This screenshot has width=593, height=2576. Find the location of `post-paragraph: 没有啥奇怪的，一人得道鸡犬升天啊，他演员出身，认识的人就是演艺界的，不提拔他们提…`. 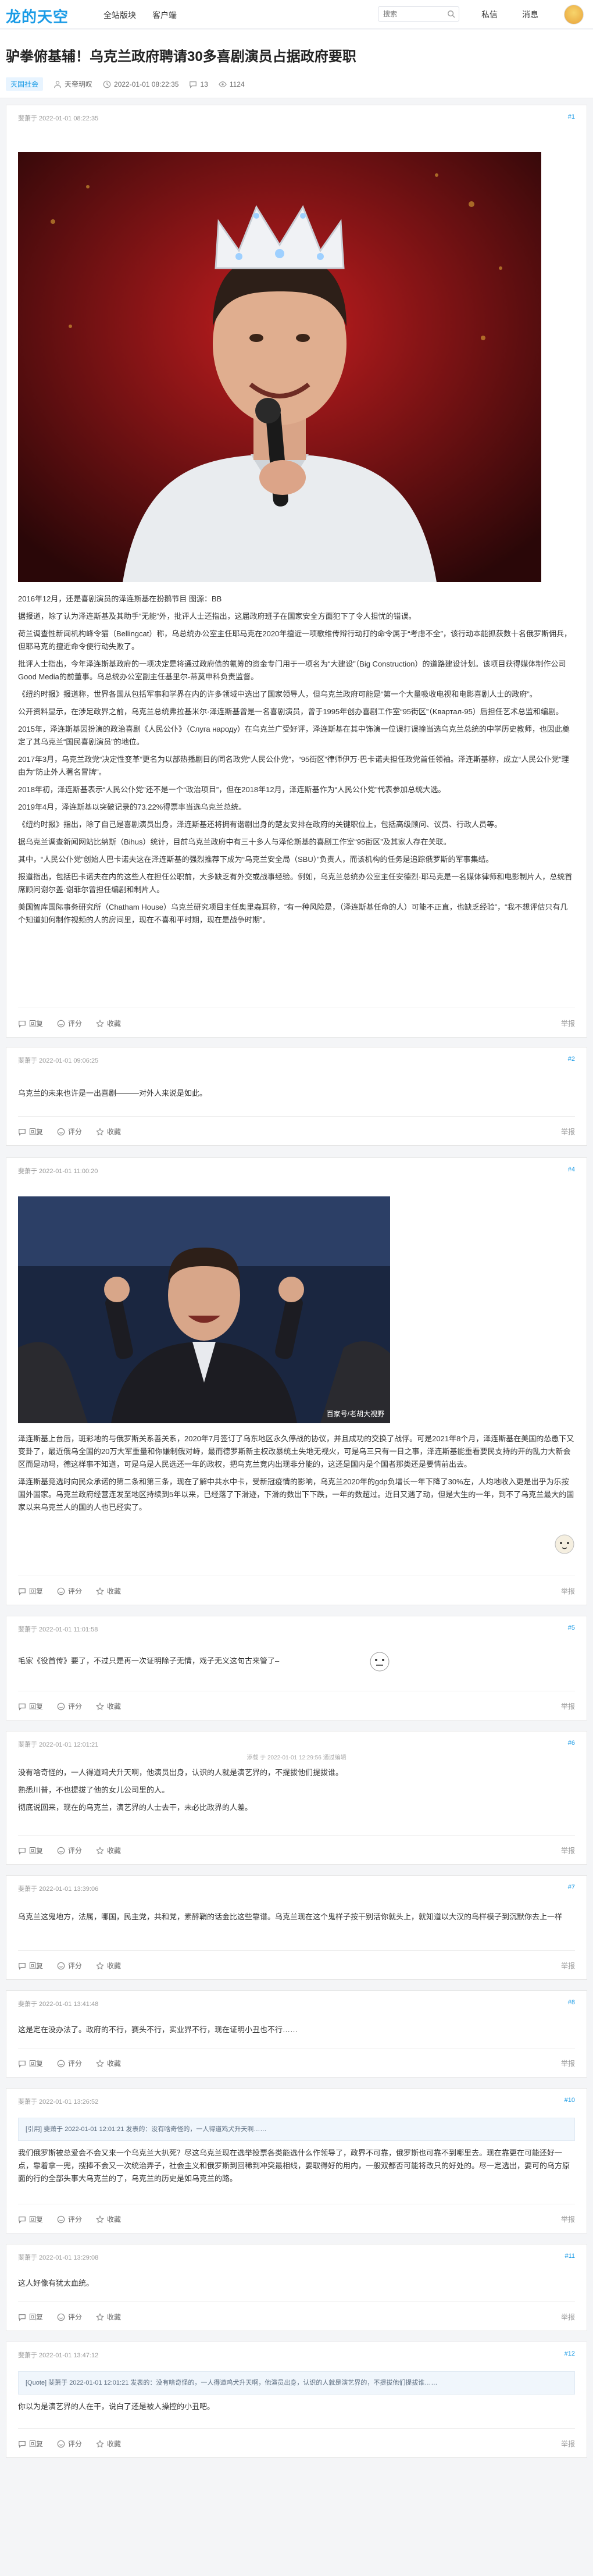

post-paragraph: 没有啥奇怪的，一人得道鸡犬升天啊，他演员出身，认识的人就是演艺界的，不提拔他们提… is located at coordinates (181, 1772).